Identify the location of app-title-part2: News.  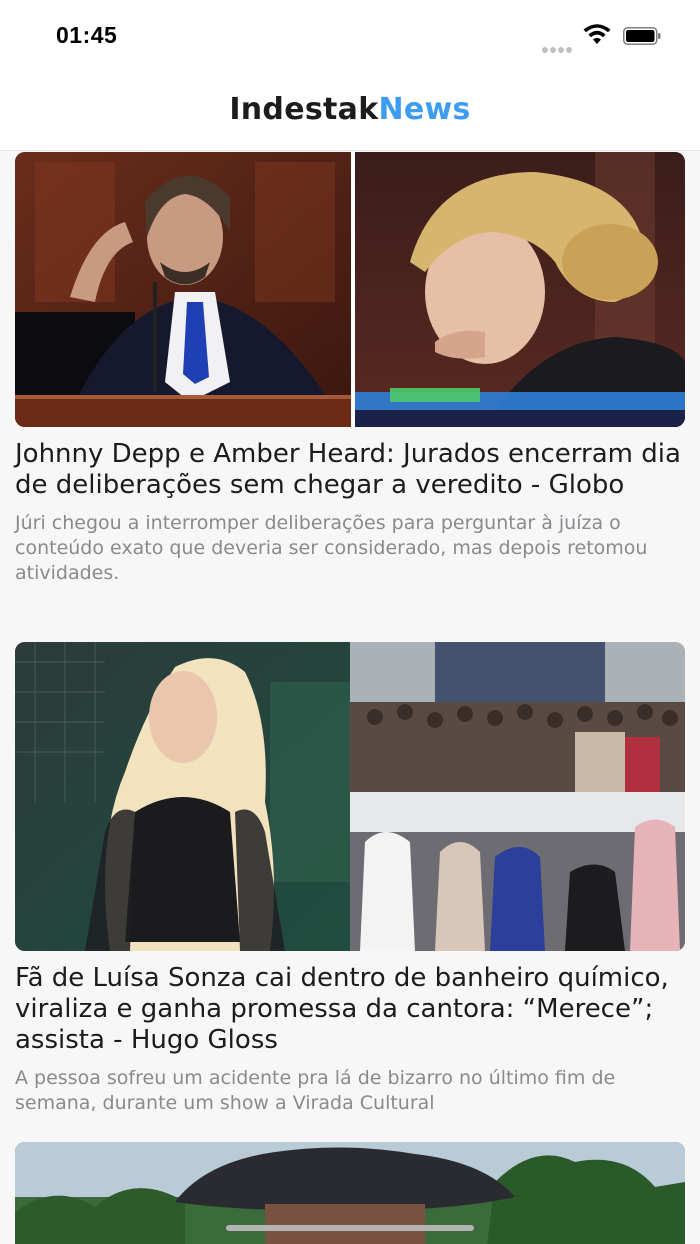
(424, 109).